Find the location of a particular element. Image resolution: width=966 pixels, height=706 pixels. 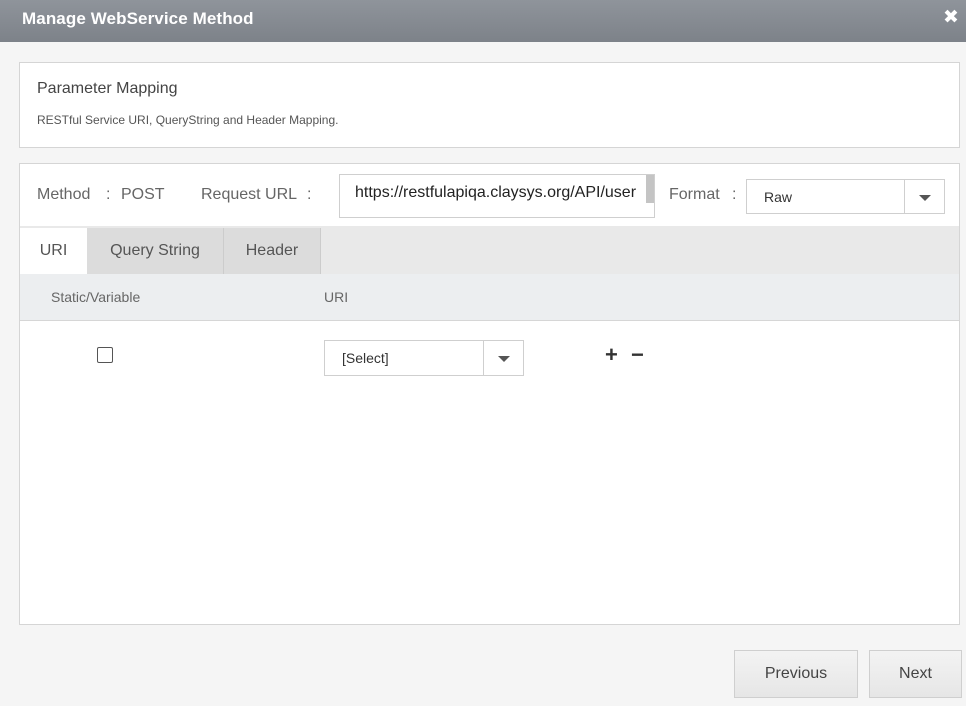

column-header-static-variable: Static/Variable is located at coordinates (96, 297).